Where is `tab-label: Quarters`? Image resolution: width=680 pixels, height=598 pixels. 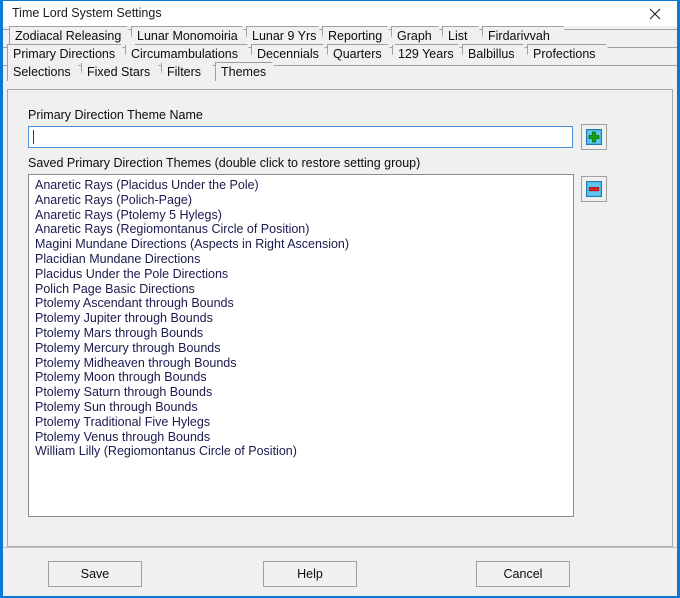
tab-label: Quarters is located at coordinates (357, 54).